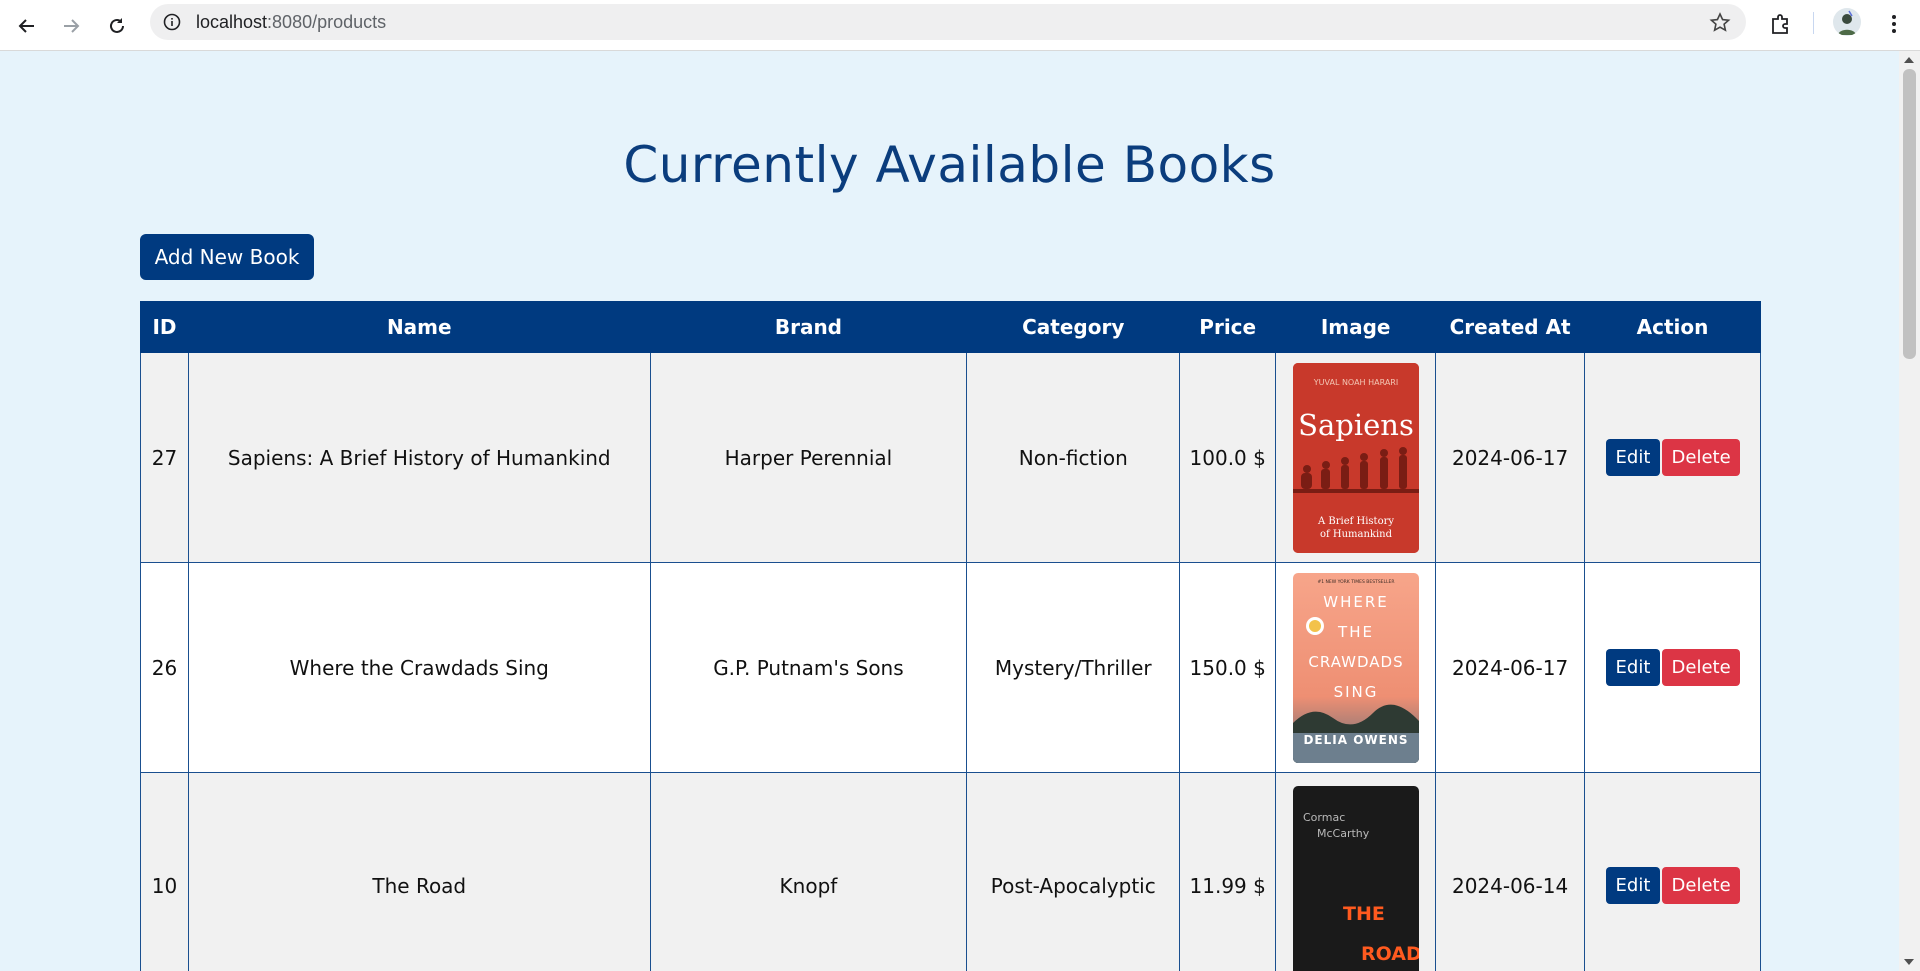  Describe the element at coordinates (1073, 327) in the screenshot. I see `header-category: Category` at that location.